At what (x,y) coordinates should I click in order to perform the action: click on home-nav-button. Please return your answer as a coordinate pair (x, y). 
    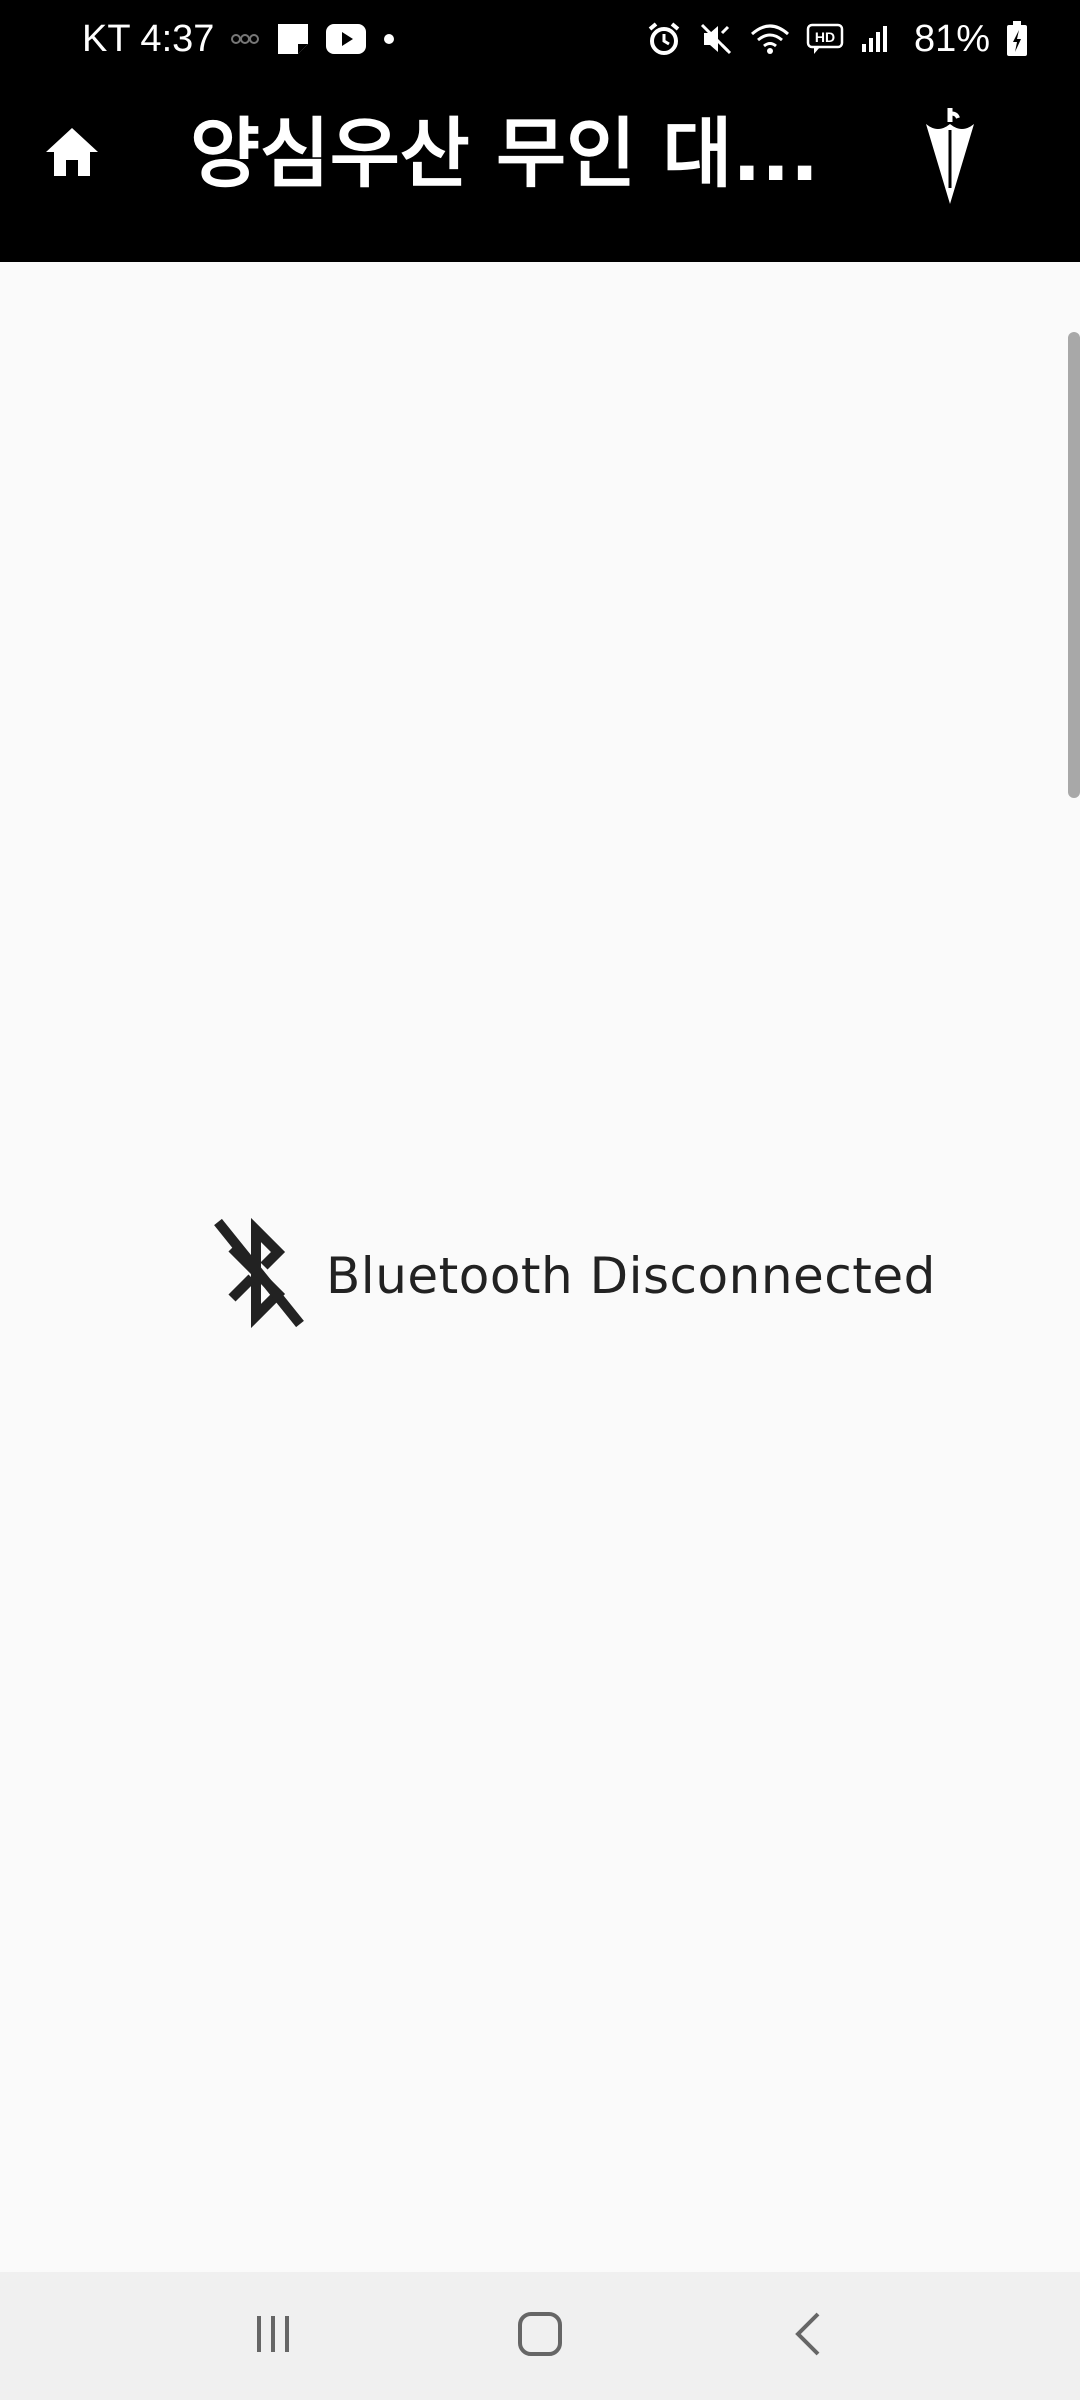
    Looking at the image, I should click on (540, 2336).